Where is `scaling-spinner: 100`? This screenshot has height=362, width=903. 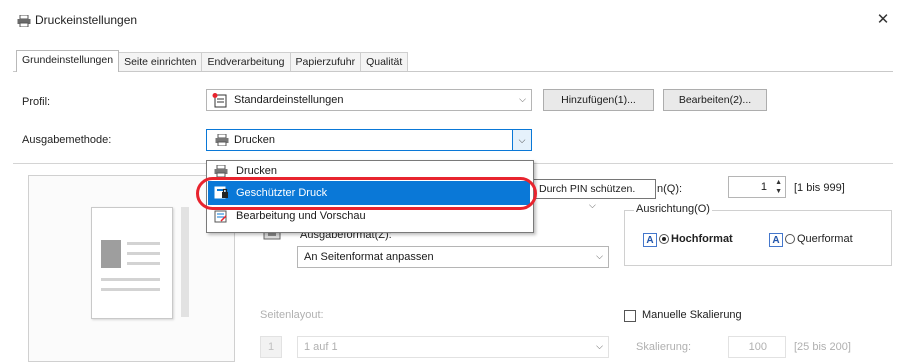 scaling-spinner: 100 is located at coordinates (757, 347).